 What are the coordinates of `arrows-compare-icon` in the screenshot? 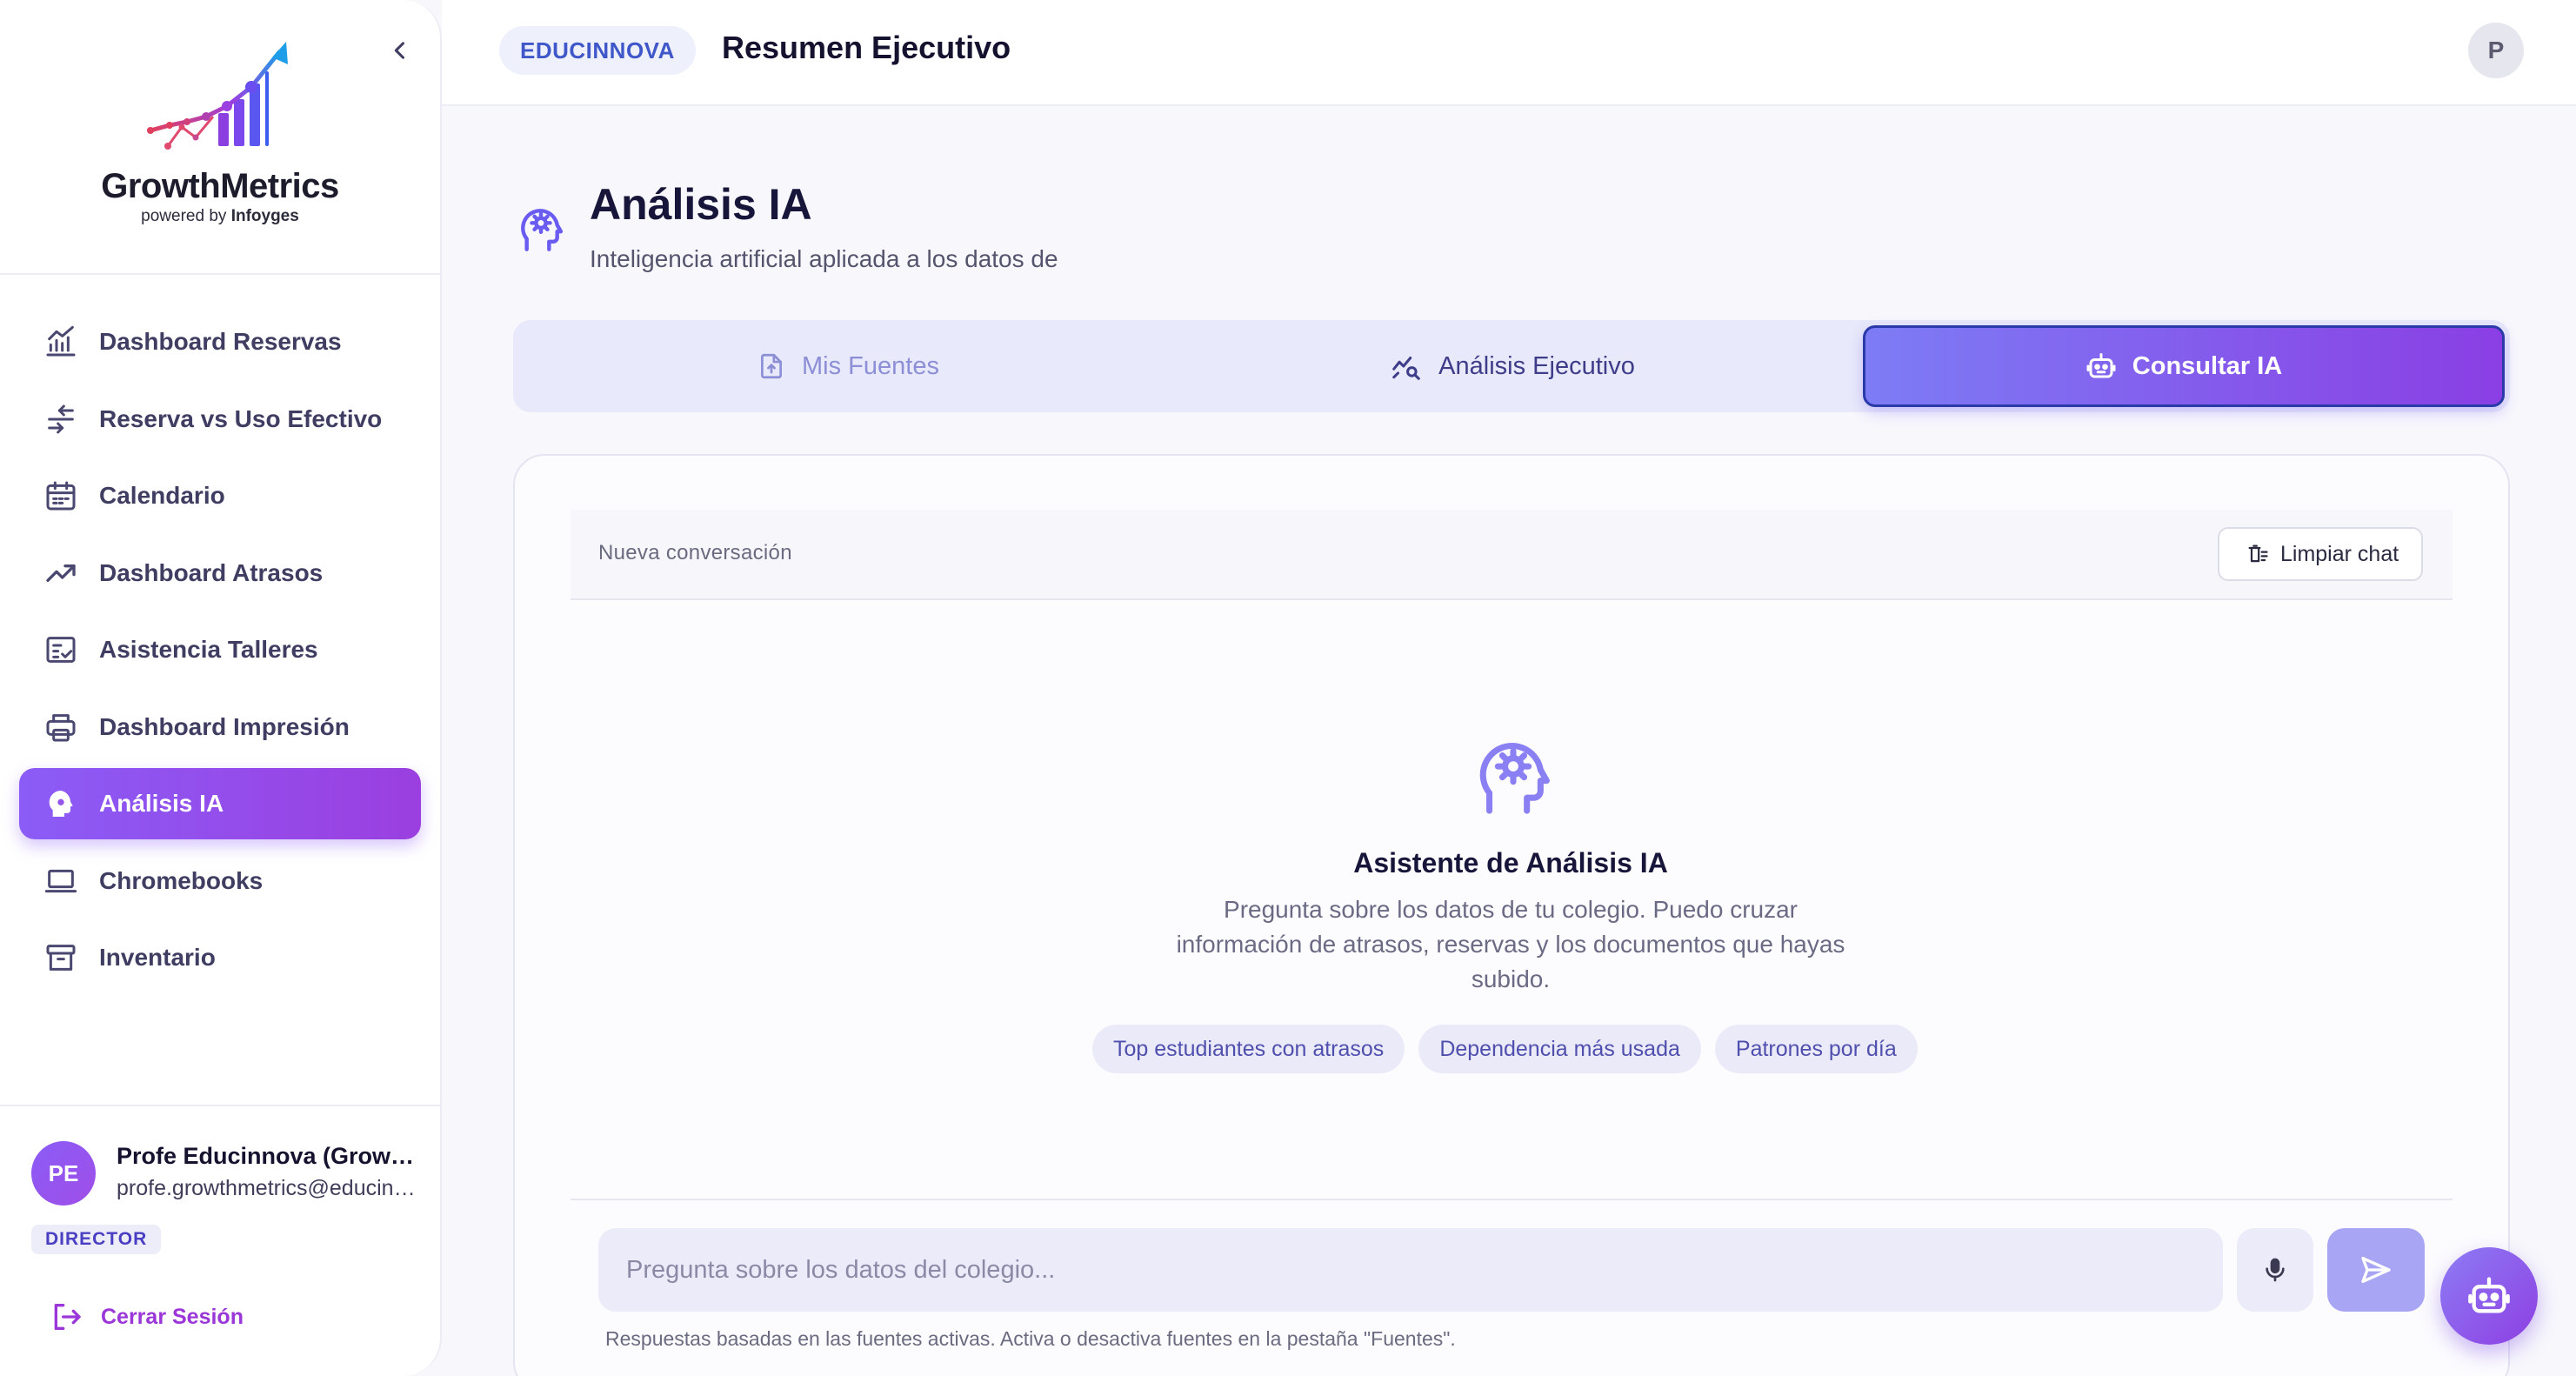 It's located at (61, 418).